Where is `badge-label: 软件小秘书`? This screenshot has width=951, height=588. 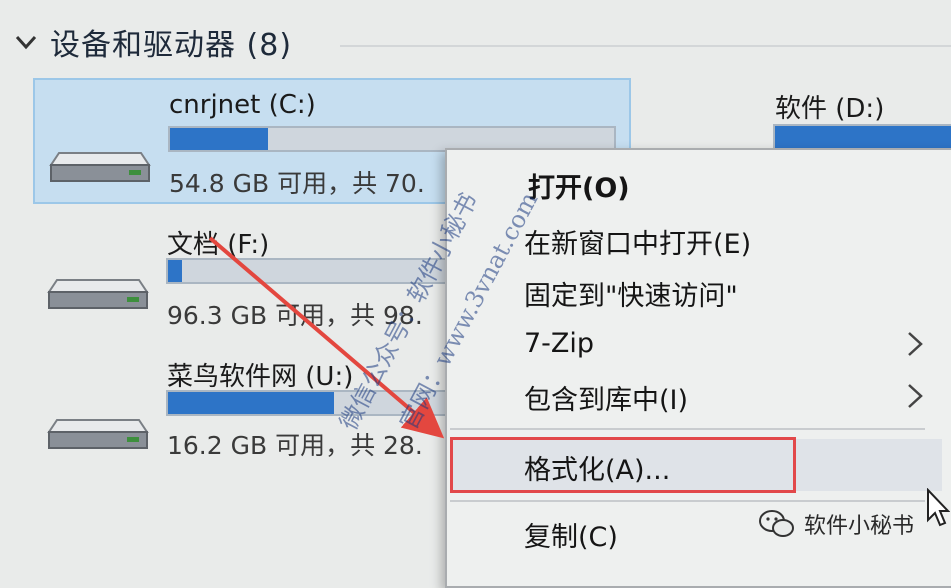
badge-label: 软件小秘书 is located at coordinates (859, 526).